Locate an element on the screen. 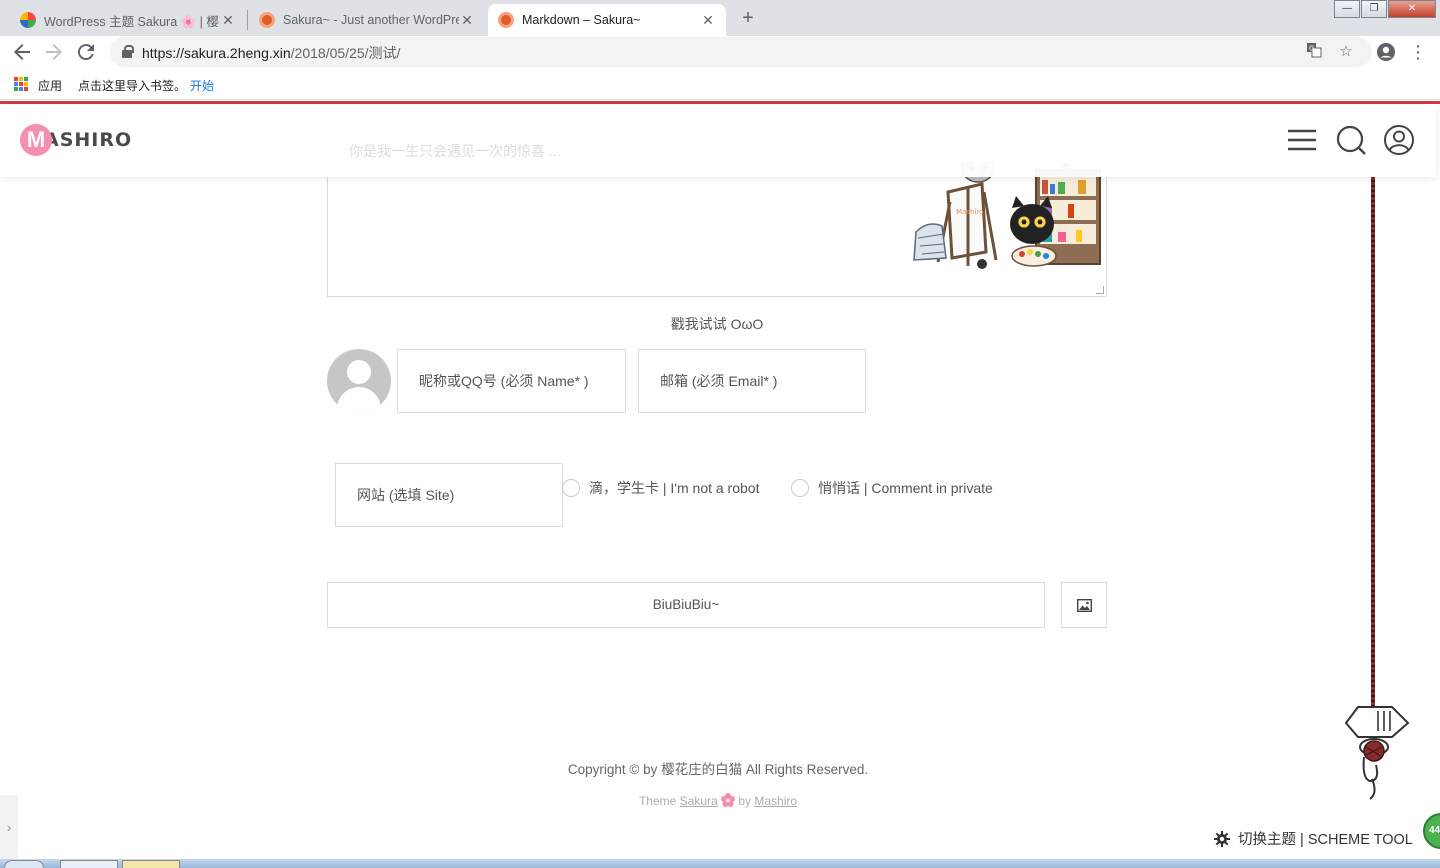 This screenshot has width=1440, height=868. svg-text: G is located at coordinates (1311, 49).